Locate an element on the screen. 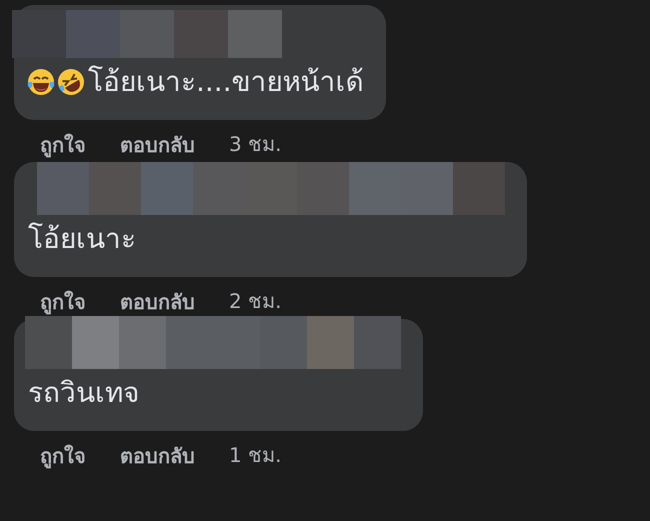  comment-time: 2 ชม. is located at coordinates (255, 301).